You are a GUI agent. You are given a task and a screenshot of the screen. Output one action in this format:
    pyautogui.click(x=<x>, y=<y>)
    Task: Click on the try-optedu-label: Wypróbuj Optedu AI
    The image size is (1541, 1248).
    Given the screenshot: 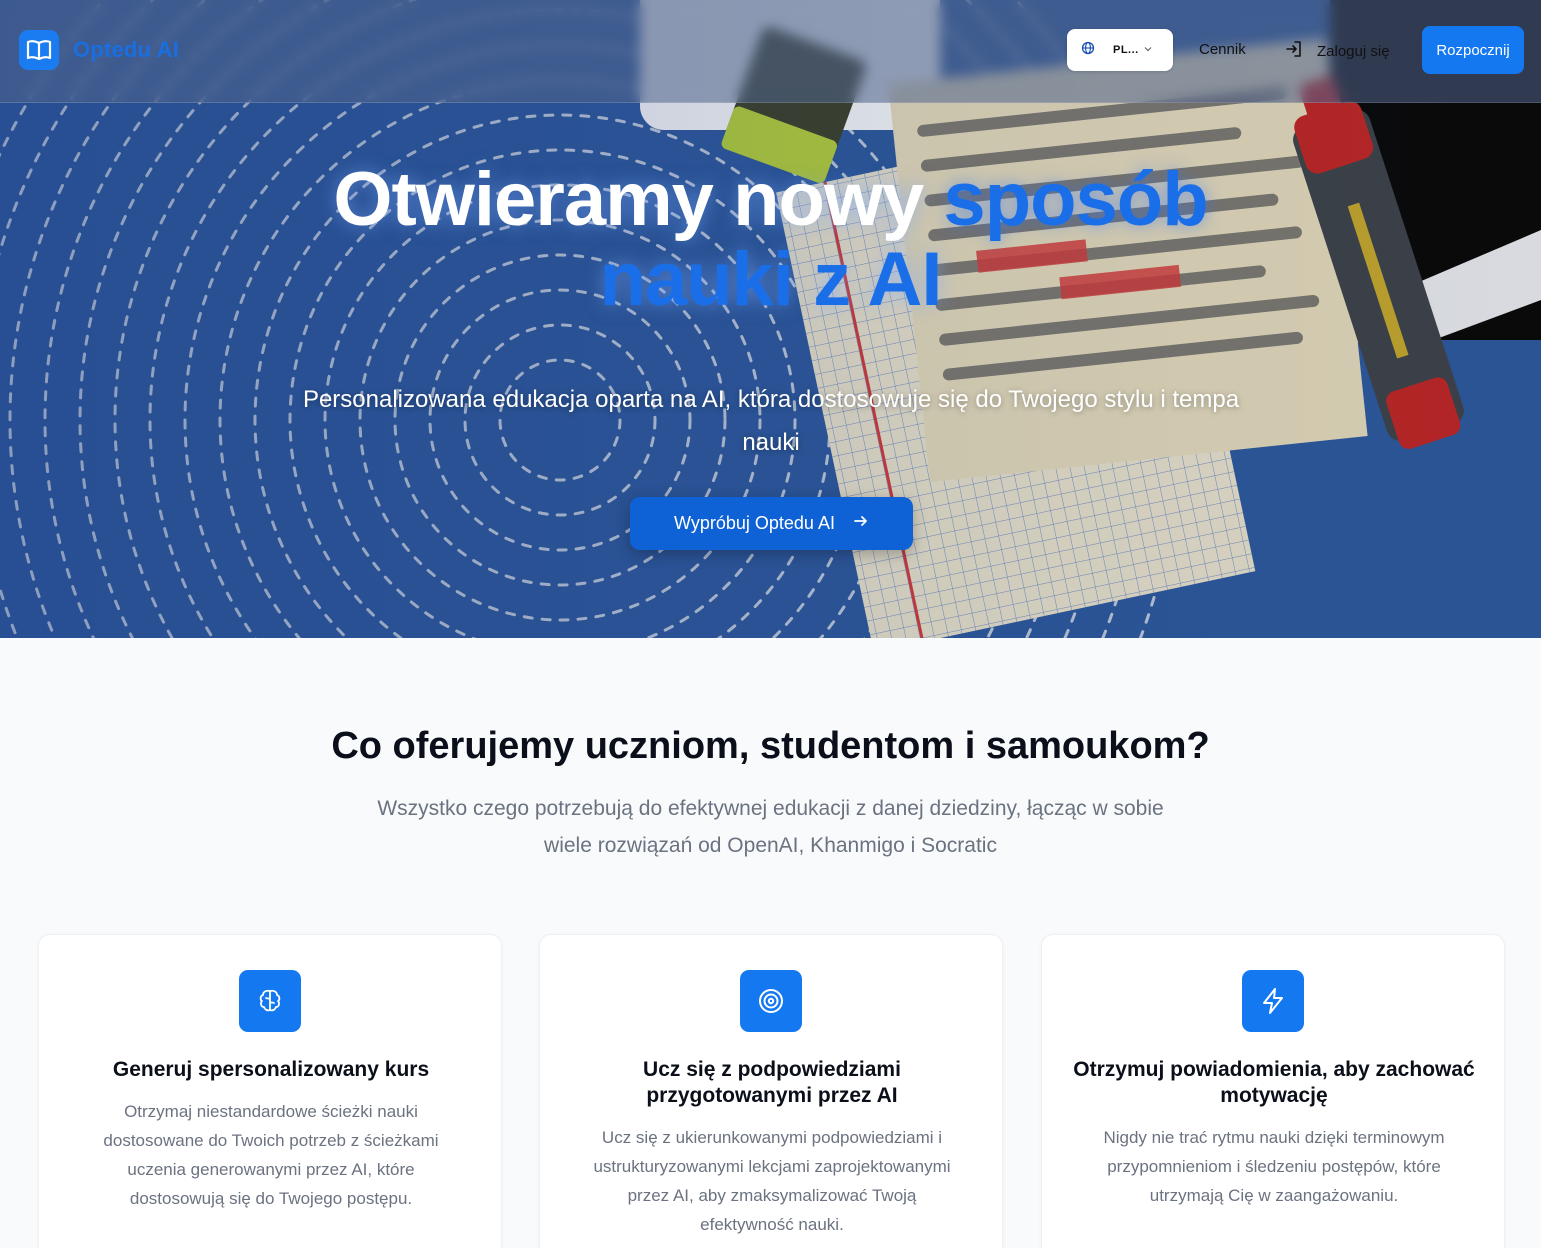 What is the action you would take?
    pyautogui.click(x=754, y=523)
    